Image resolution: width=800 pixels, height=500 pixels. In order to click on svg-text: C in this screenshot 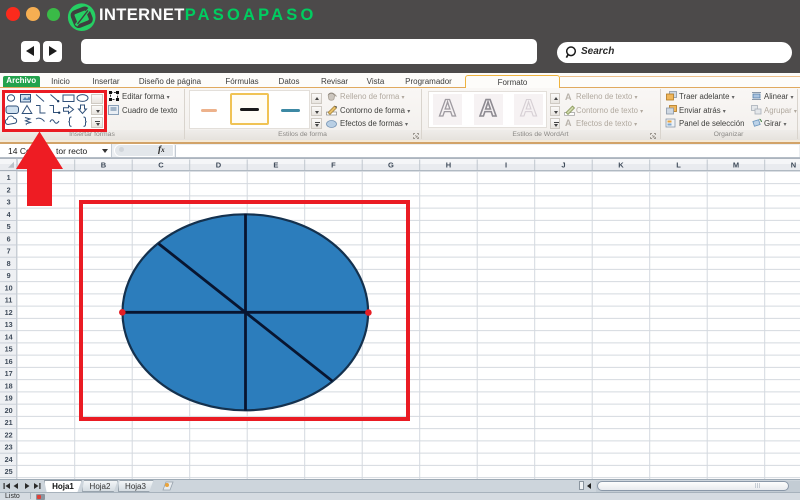, I will do `click(161, 164)`.